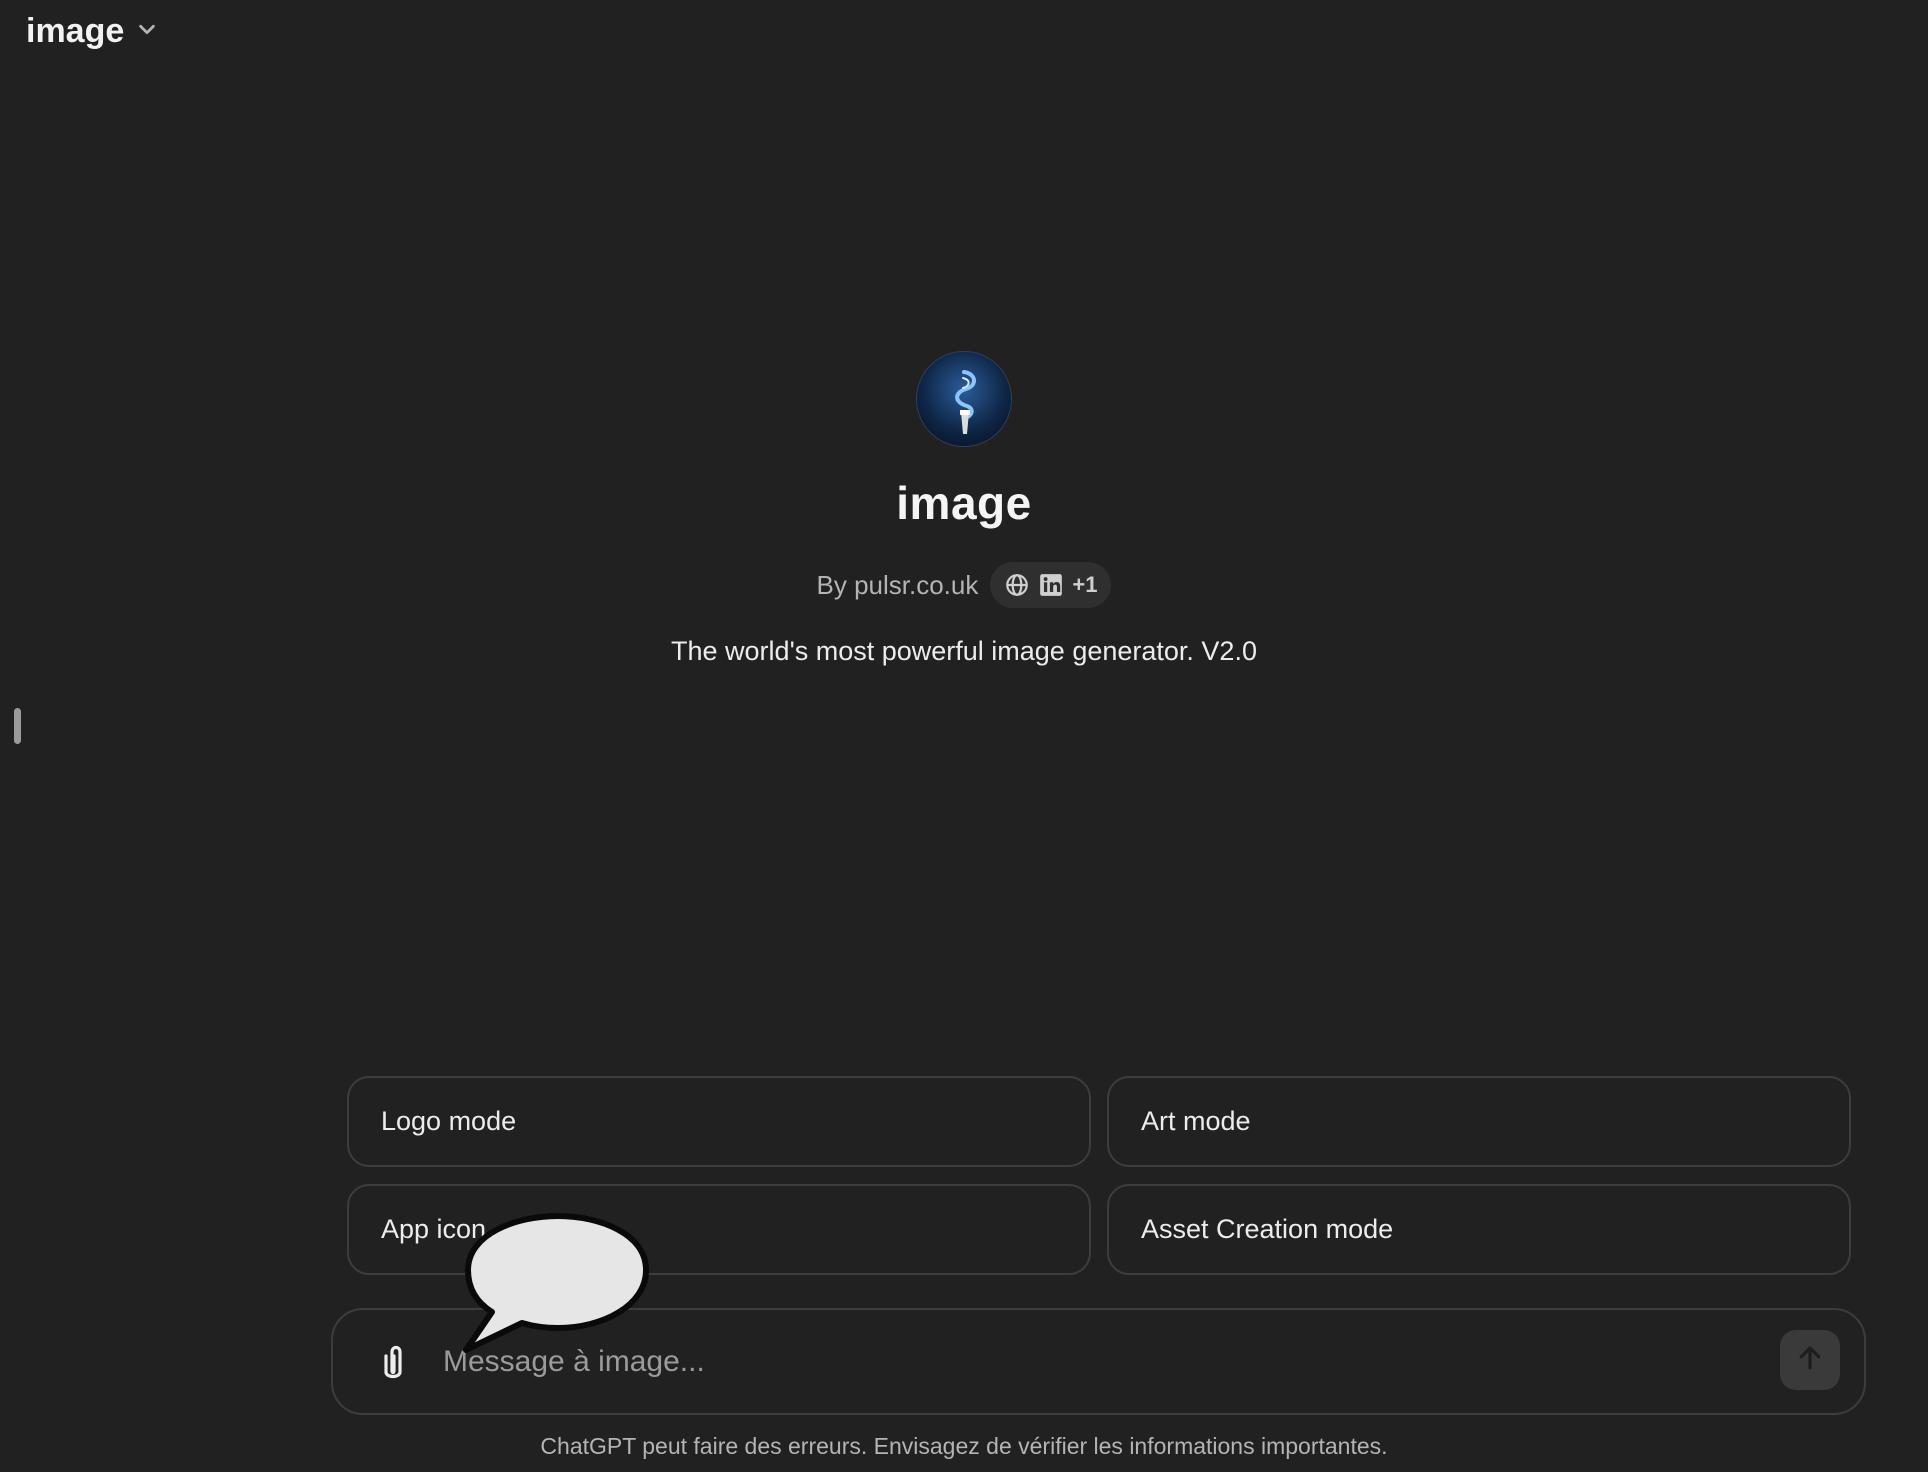 The image size is (1928, 1472). Describe the element at coordinates (1084, 585) in the screenshot. I see `more-links-count: +1` at that location.